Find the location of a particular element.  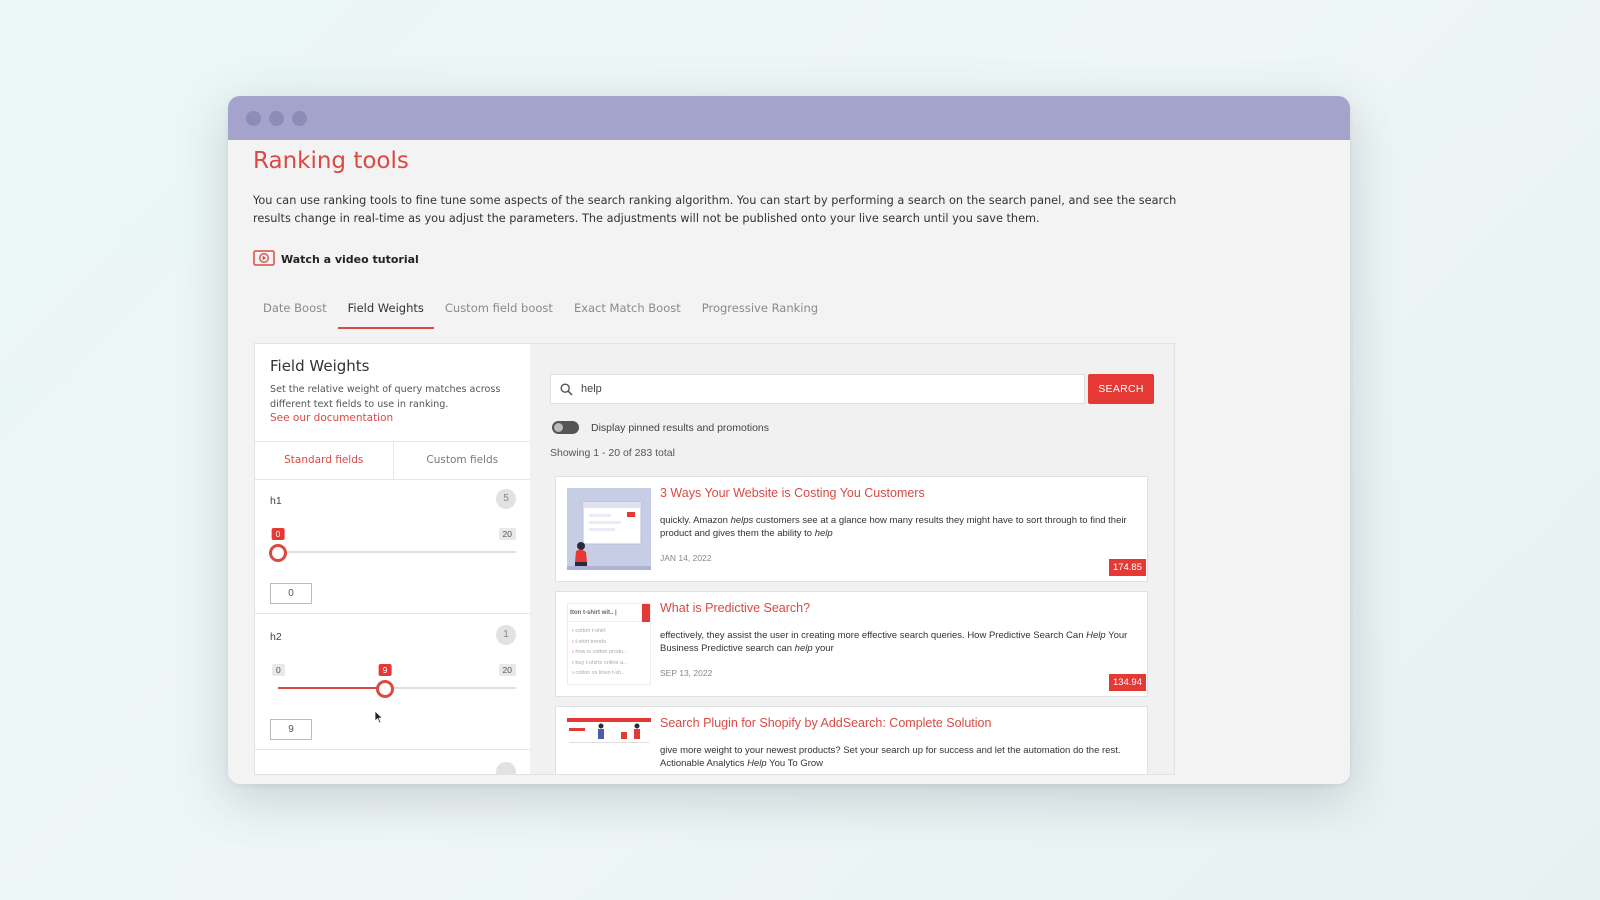

tab-field-weights: Field Weights is located at coordinates (386, 312).